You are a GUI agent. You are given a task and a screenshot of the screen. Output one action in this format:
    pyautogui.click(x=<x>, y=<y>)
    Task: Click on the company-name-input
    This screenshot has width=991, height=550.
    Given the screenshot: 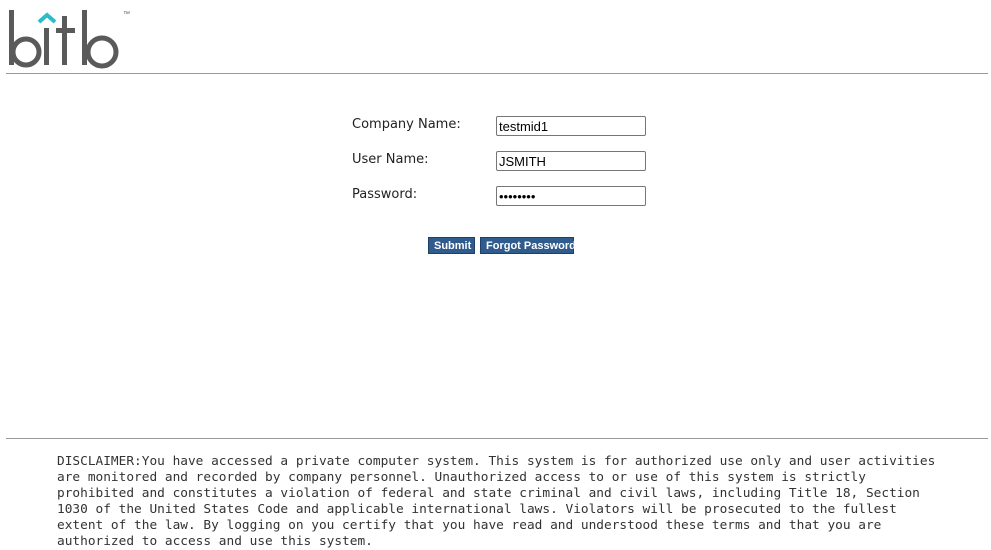 What is the action you would take?
    pyautogui.click(x=571, y=126)
    